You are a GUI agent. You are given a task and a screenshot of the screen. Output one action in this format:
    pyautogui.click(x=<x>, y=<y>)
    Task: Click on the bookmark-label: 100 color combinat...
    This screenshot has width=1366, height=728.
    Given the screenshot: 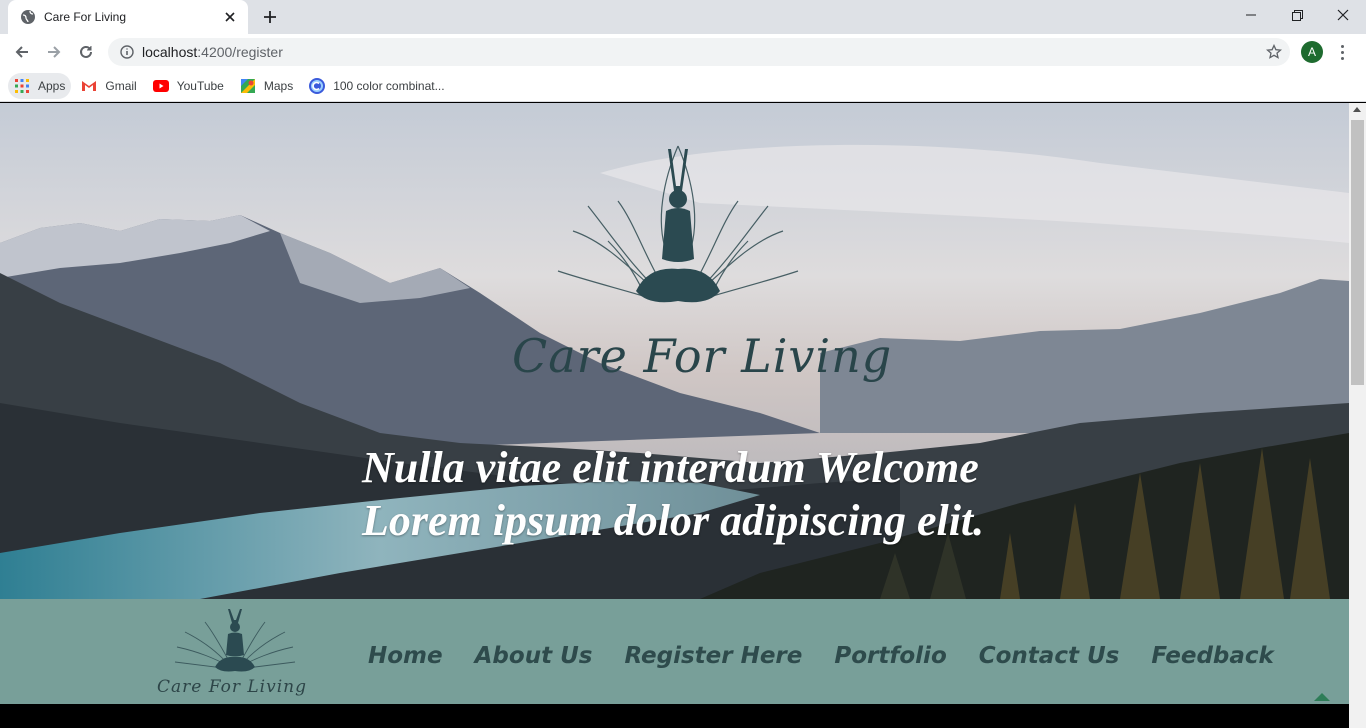 What is the action you would take?
    pyautogui.click(x=389, y=85)
    